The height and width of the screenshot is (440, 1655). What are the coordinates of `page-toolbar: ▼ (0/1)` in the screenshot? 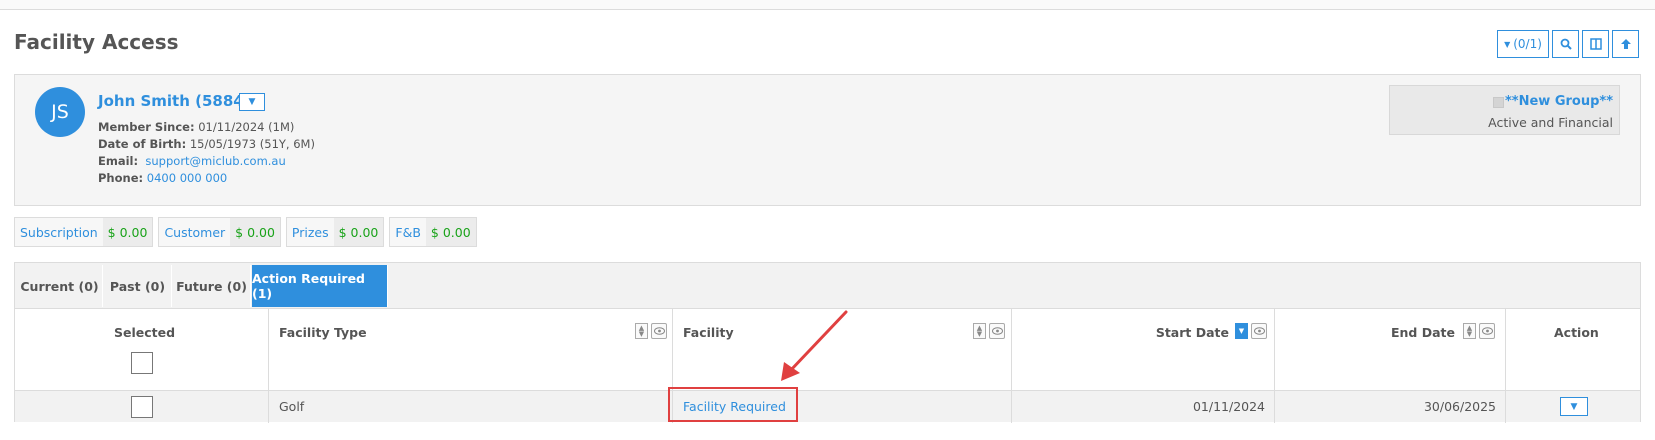 It's located at (1568, 44).